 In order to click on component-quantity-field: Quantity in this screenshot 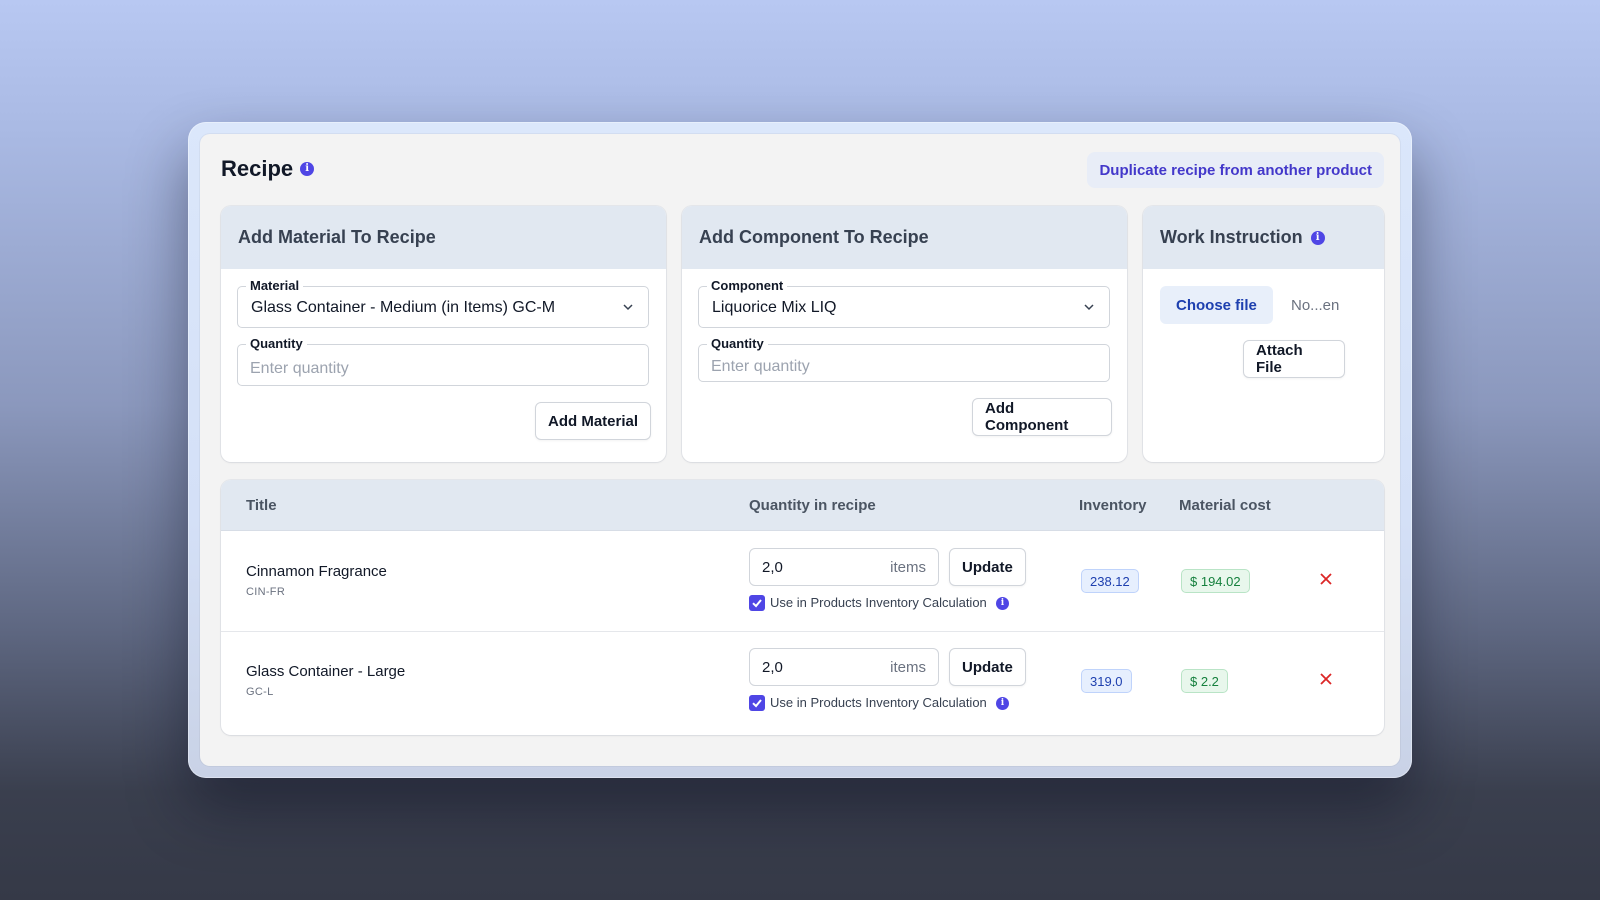, I will do `click(904, 359)`.